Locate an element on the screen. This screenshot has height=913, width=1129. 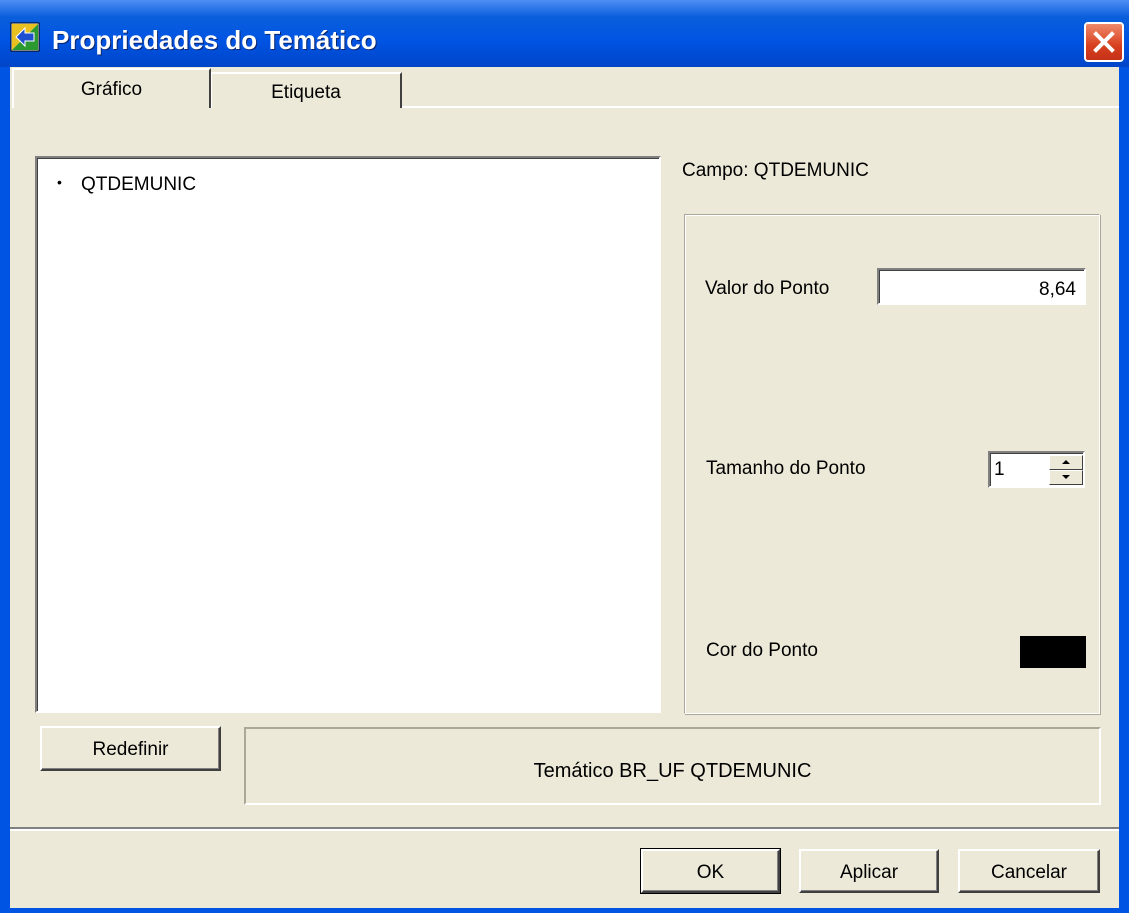
arrow-down-icon is located at coordinates (1066, 477).